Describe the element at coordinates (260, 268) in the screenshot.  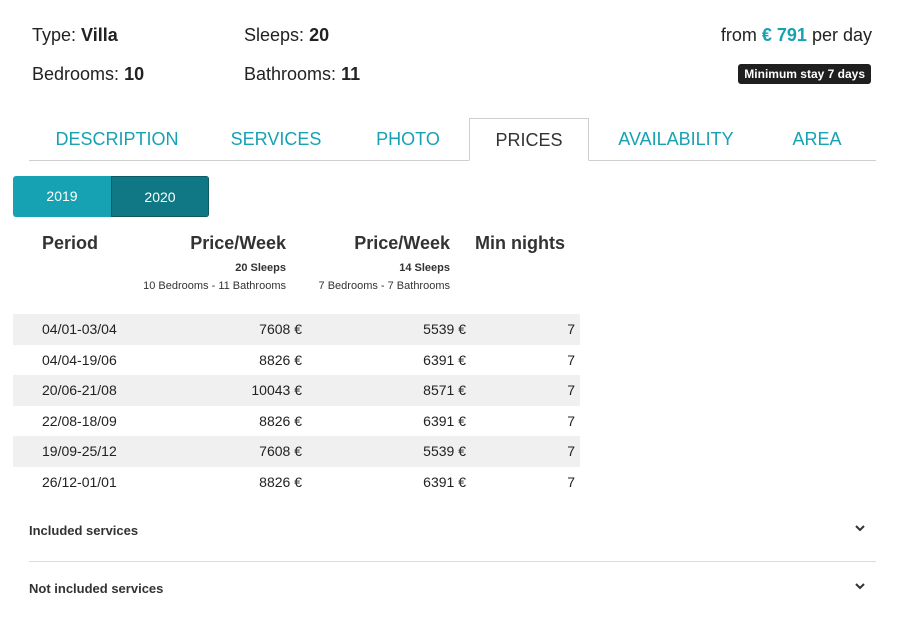
I see `header-price-week-1-sleeps: 20 Sleeps` at that location.